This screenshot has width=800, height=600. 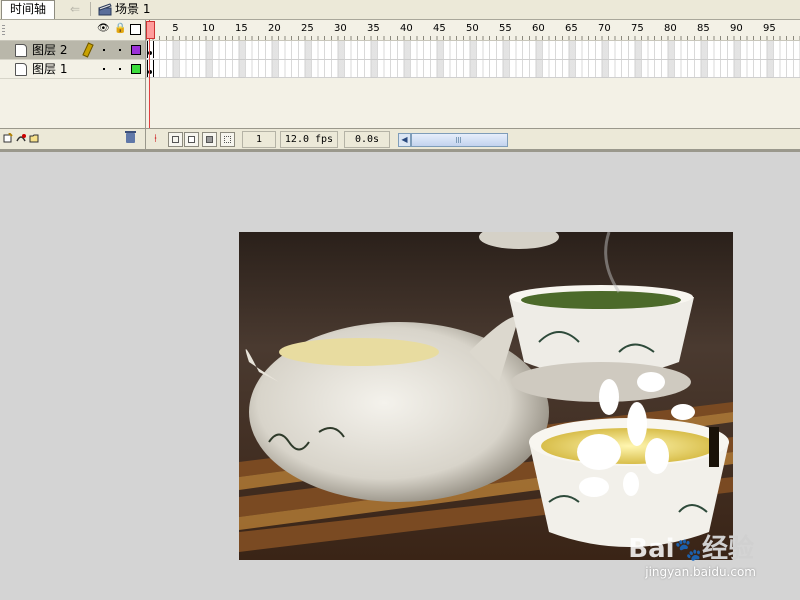 I want to click on back-arrow-icon: ⇐, so click(x=75, y=9).